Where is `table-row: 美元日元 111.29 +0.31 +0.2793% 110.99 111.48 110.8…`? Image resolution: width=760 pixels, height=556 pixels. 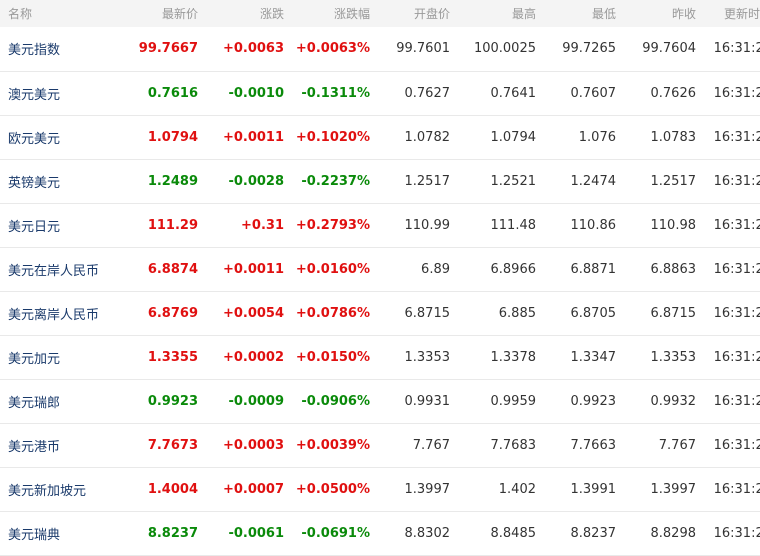 table-row: 美元日元 111.29 +0.31 +0.2793% 110.99 111.48 110.8… is located at coordinates (380, 225).